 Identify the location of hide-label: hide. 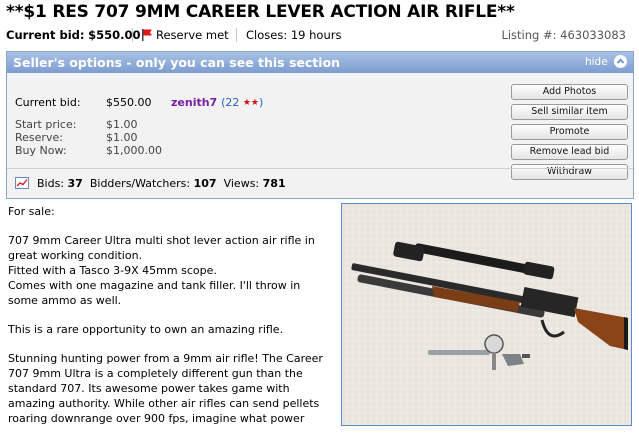
(596, 62).